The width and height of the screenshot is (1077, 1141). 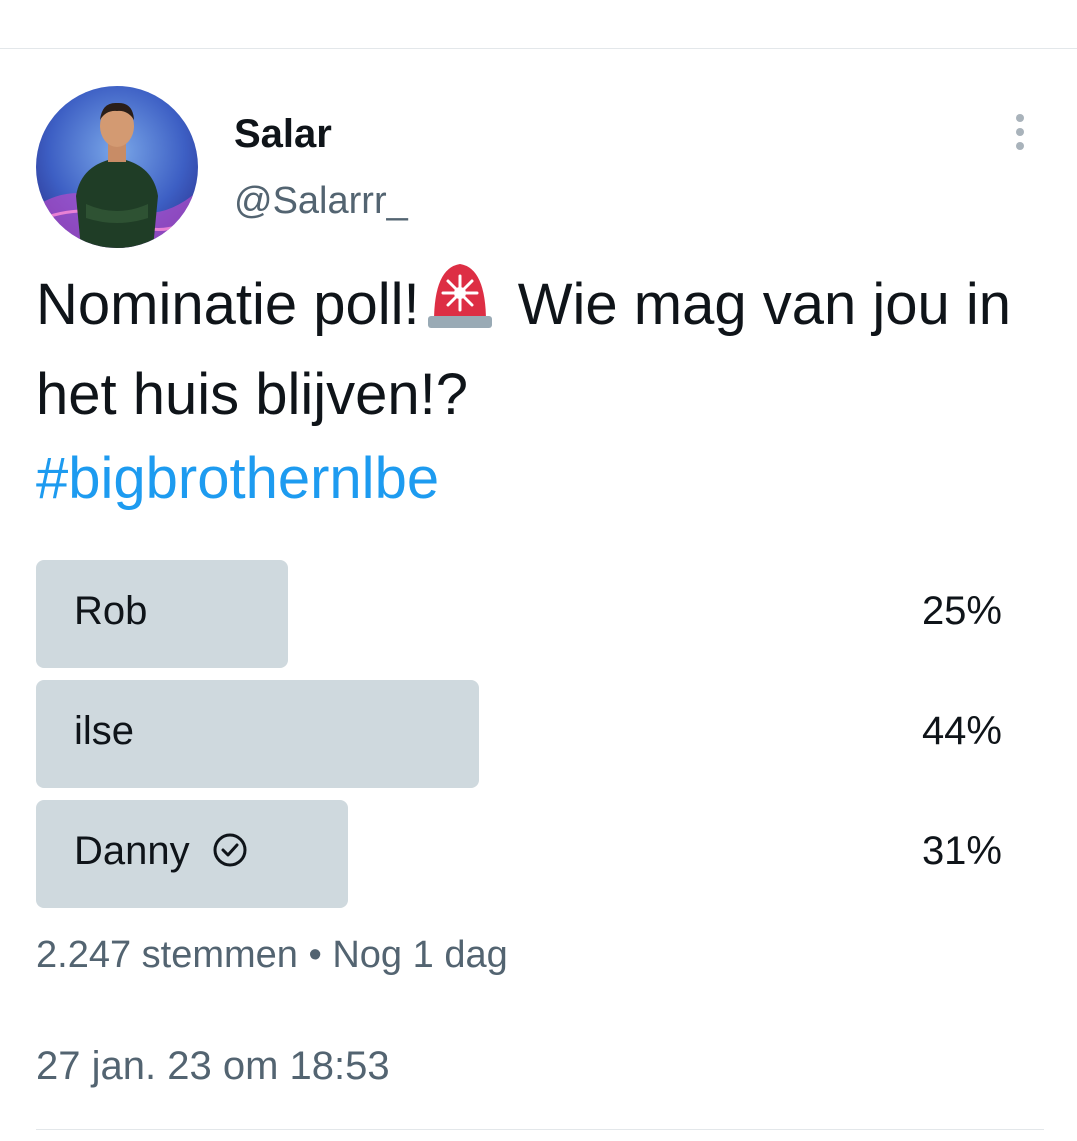 What do you see at coordinates (961, 851) in the screenshot?
I see `poll-option-percent: 31%` at bounding box center [961, 851].